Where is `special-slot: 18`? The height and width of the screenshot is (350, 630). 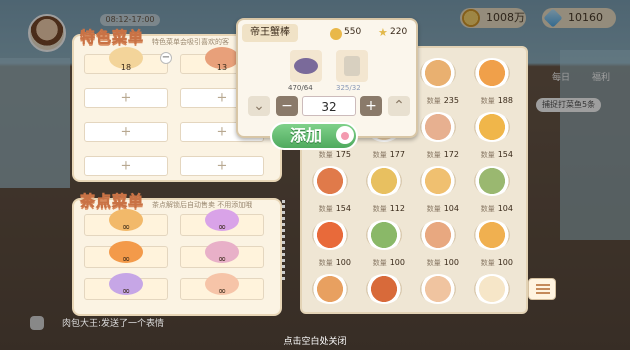
special-slot: 18 is located at coordinates (126, 60).